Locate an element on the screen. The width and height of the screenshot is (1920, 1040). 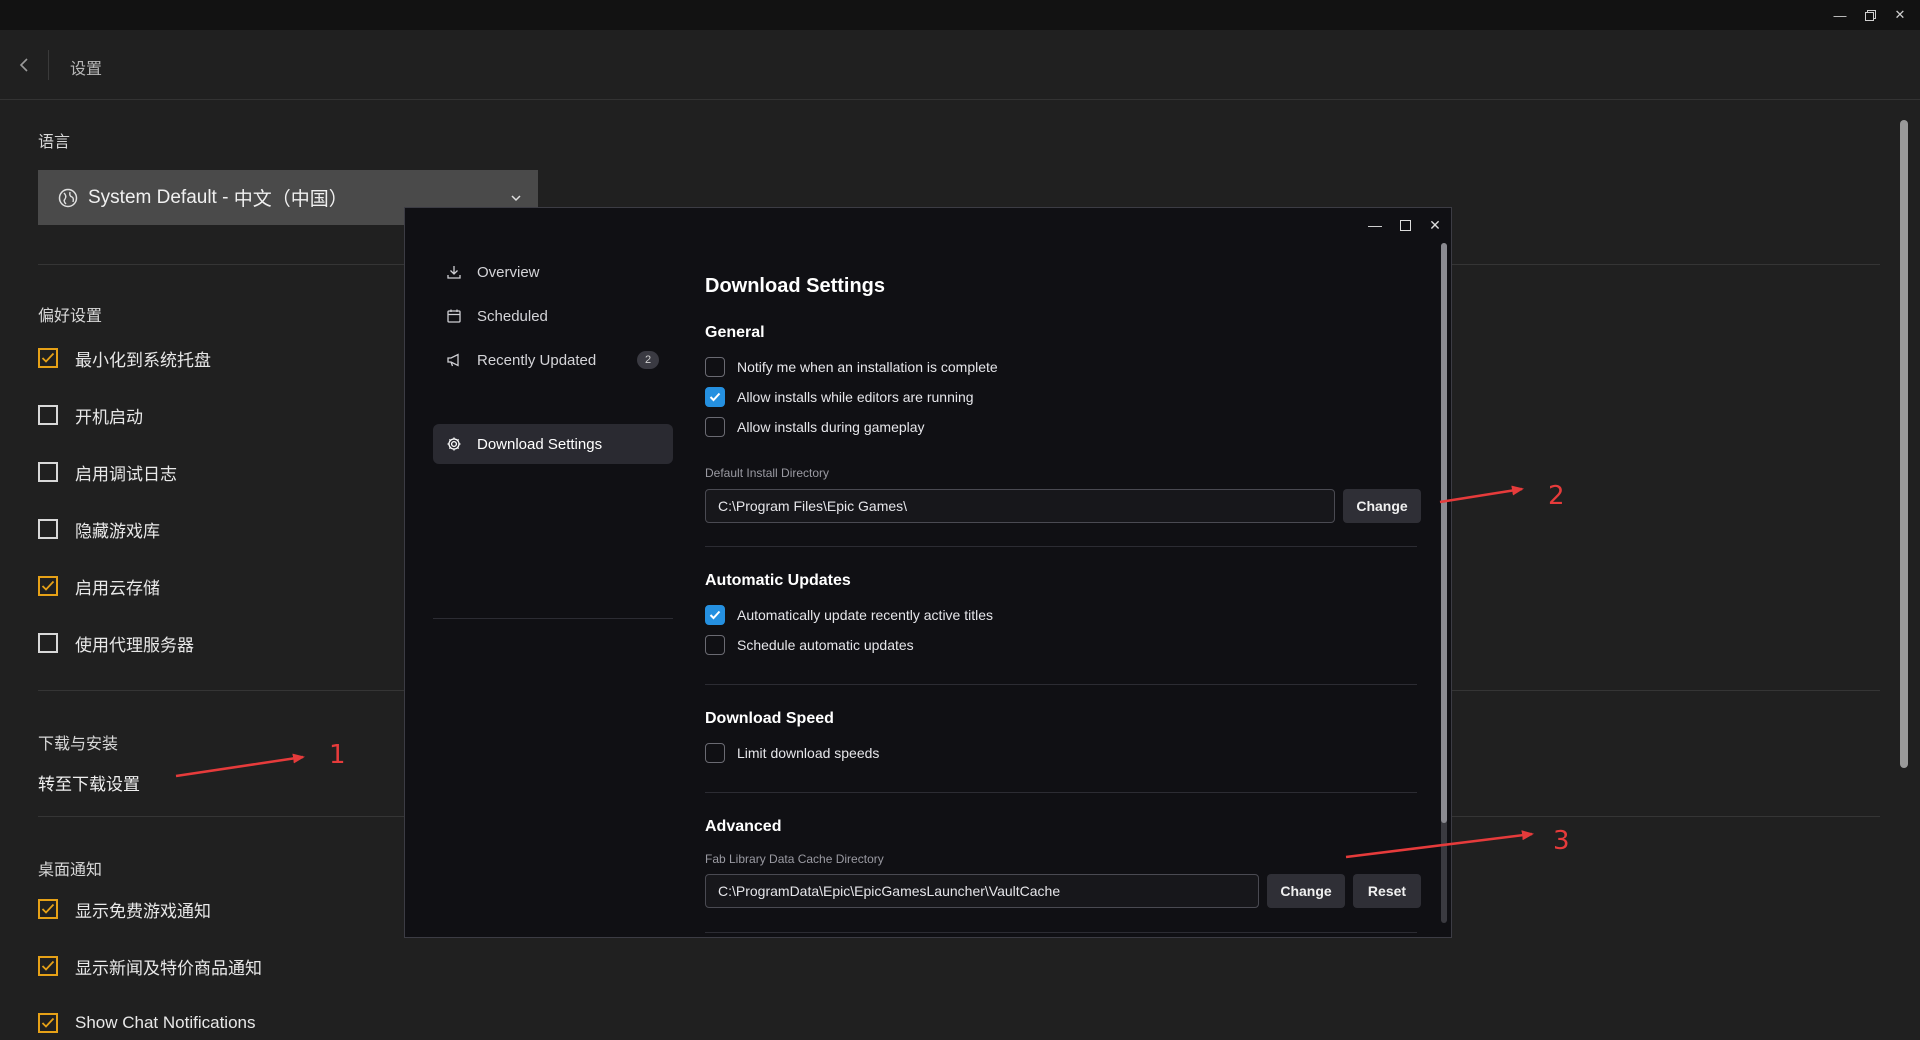
checkbox-label: 使用代理服务器 is located at coordinates (134, 645).